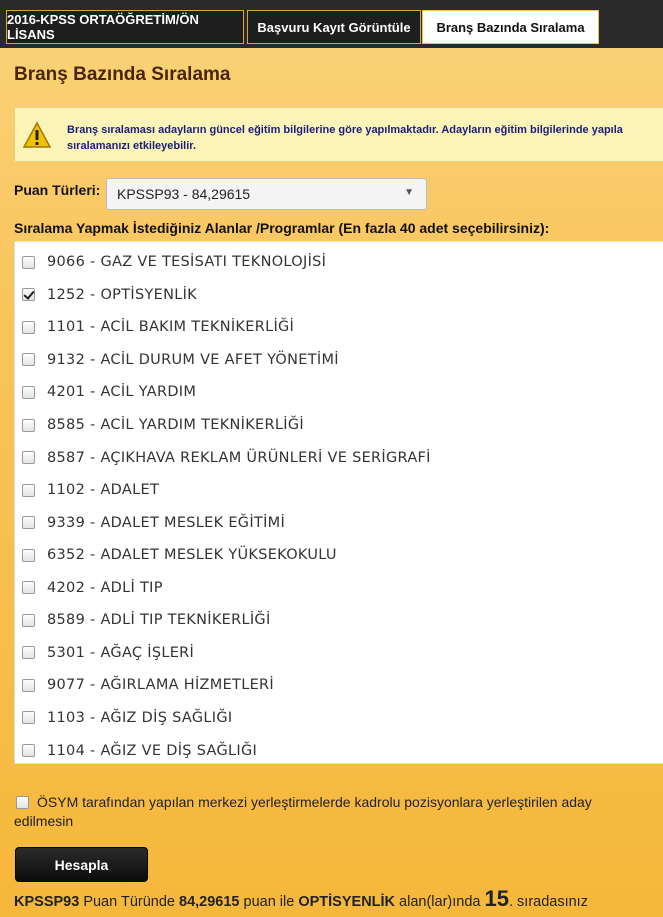  What do you see at coordinates (339, 490) in the screenshot?
I see `program-list-item: 1102 - ADALET` at bounding box center [339, 490].